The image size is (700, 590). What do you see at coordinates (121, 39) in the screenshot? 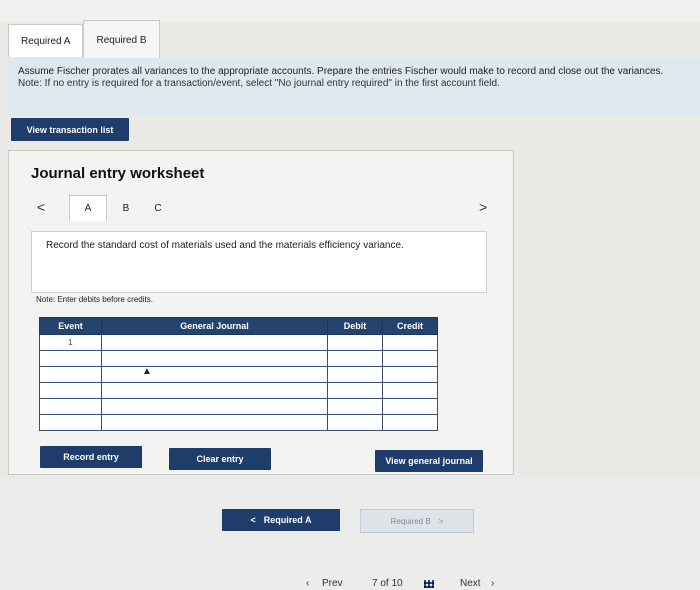
I see `tab-required-b: Required B` at bounding box center [121, 39].